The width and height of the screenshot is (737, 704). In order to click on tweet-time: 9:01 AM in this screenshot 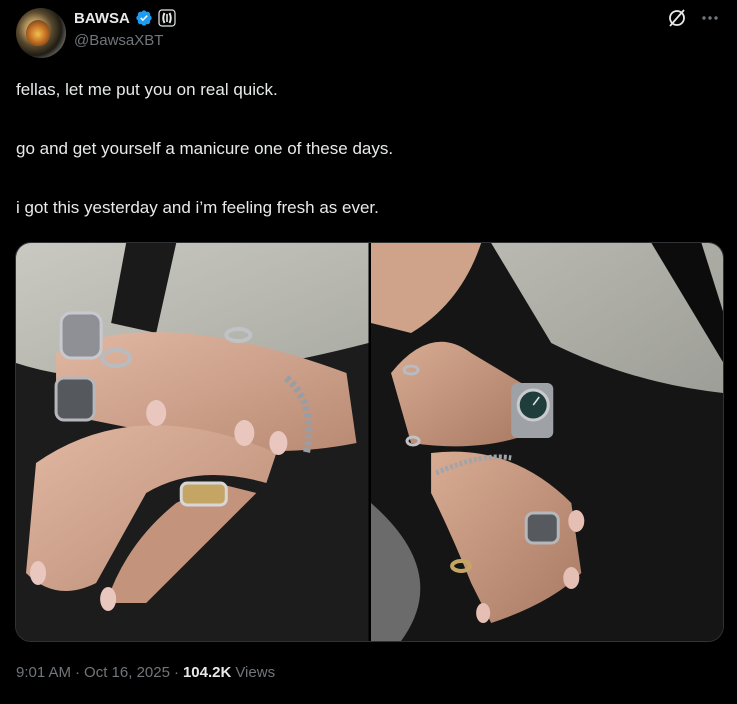, I will do `click(43, 672)`.